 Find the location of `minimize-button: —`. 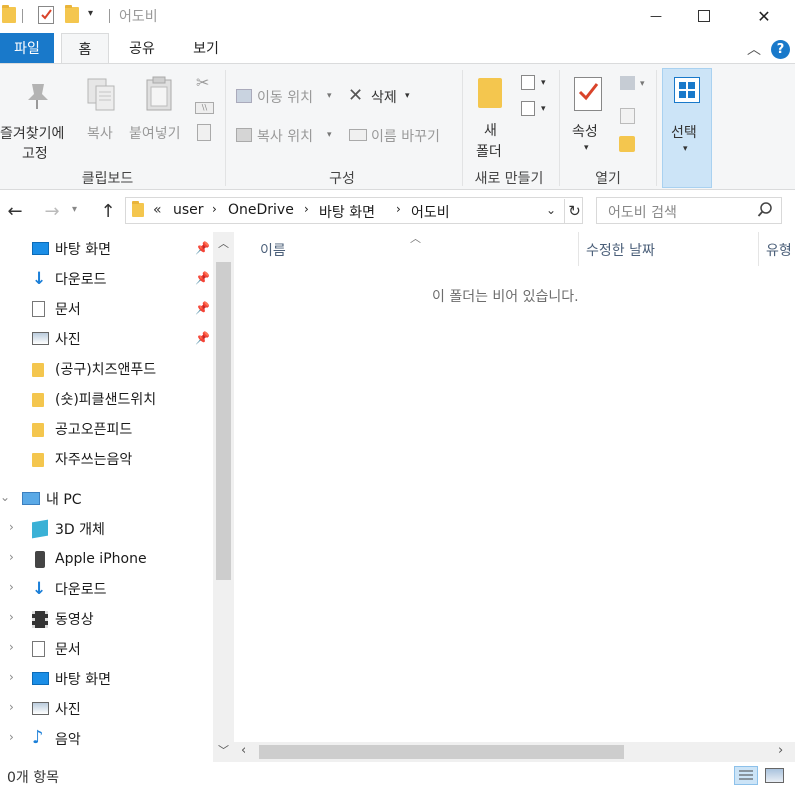

minimize-button: — is located at coordinates (656, 16).